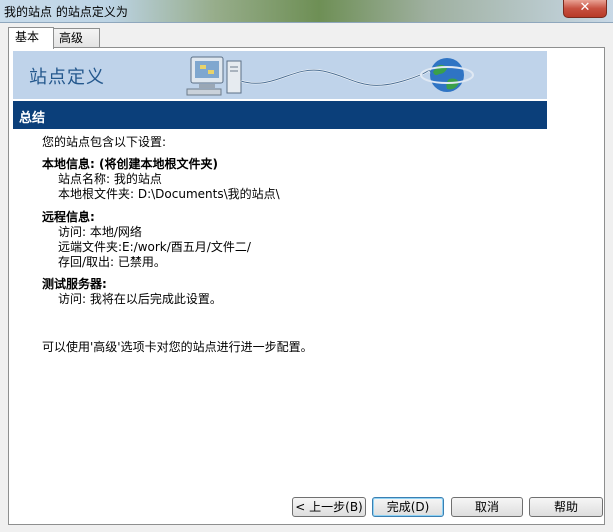  What do you see at coordinates (112, 262) in the screenshot?
I see `remote-checkinout: 存回/取出: 已禁用。` at bounding box center [112, 262].